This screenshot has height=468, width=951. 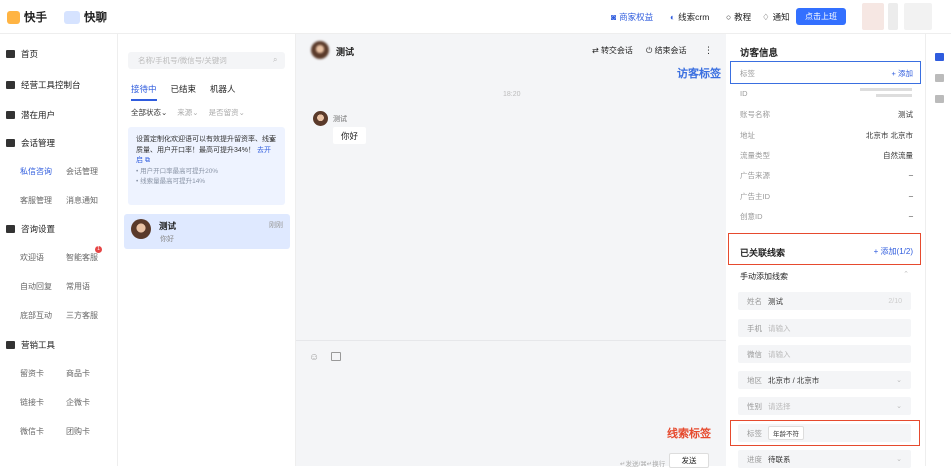 What do you see at coordinates (824, 459) in the screenshot?
I see `clue-progress-select: 进度 待联系 ⌄` at bounding box center [824, 459].